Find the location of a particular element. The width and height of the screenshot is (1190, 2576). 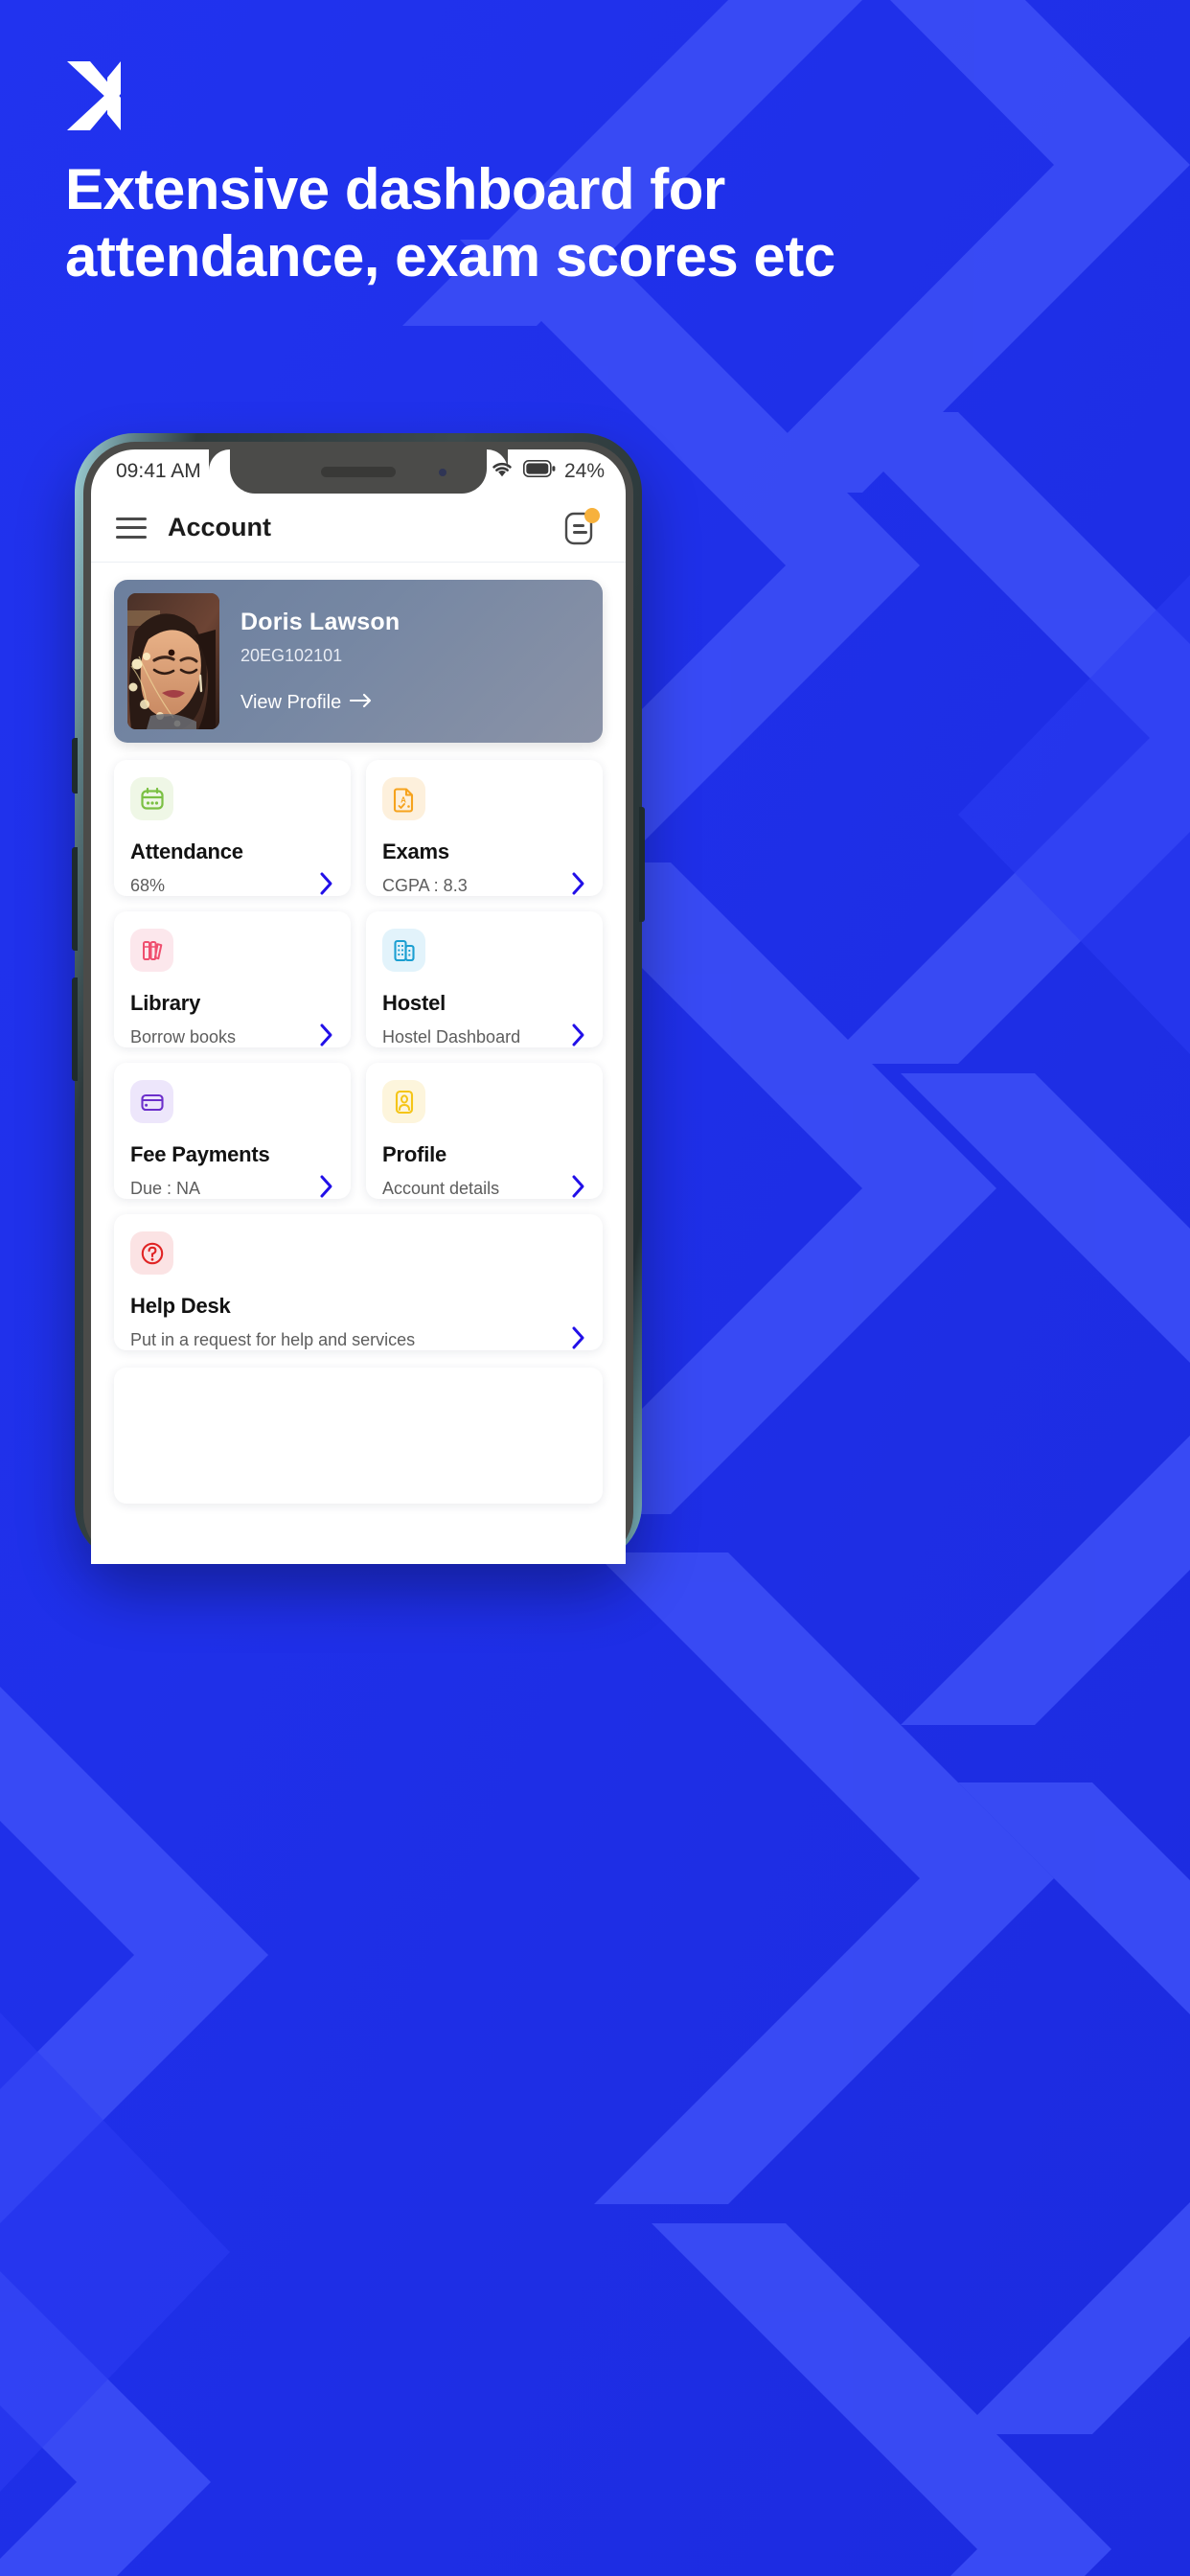

card-title: Exams is located at coordinates (416, 851).